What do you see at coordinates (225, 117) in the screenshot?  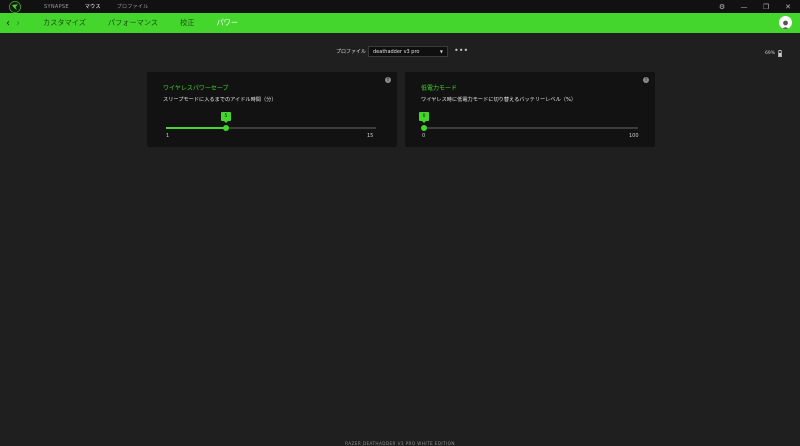 I see `wireless-value-badge: 5` at bounding box center [225, 117].